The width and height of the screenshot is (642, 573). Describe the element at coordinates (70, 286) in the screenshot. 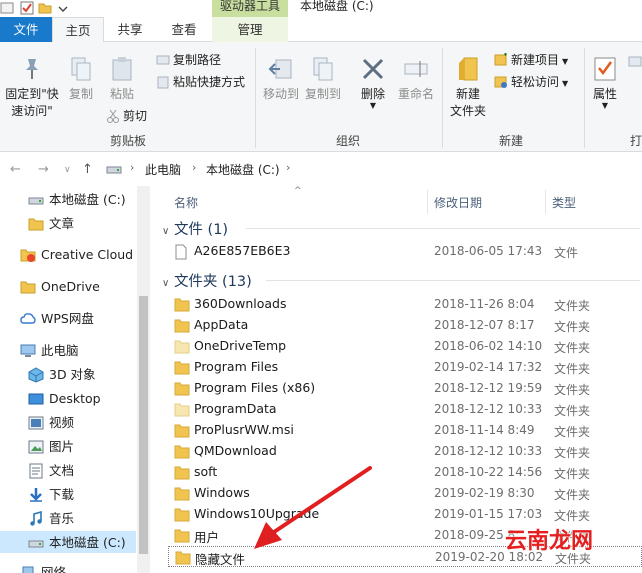

I see `nav-item-label: OneDrive` at that location.